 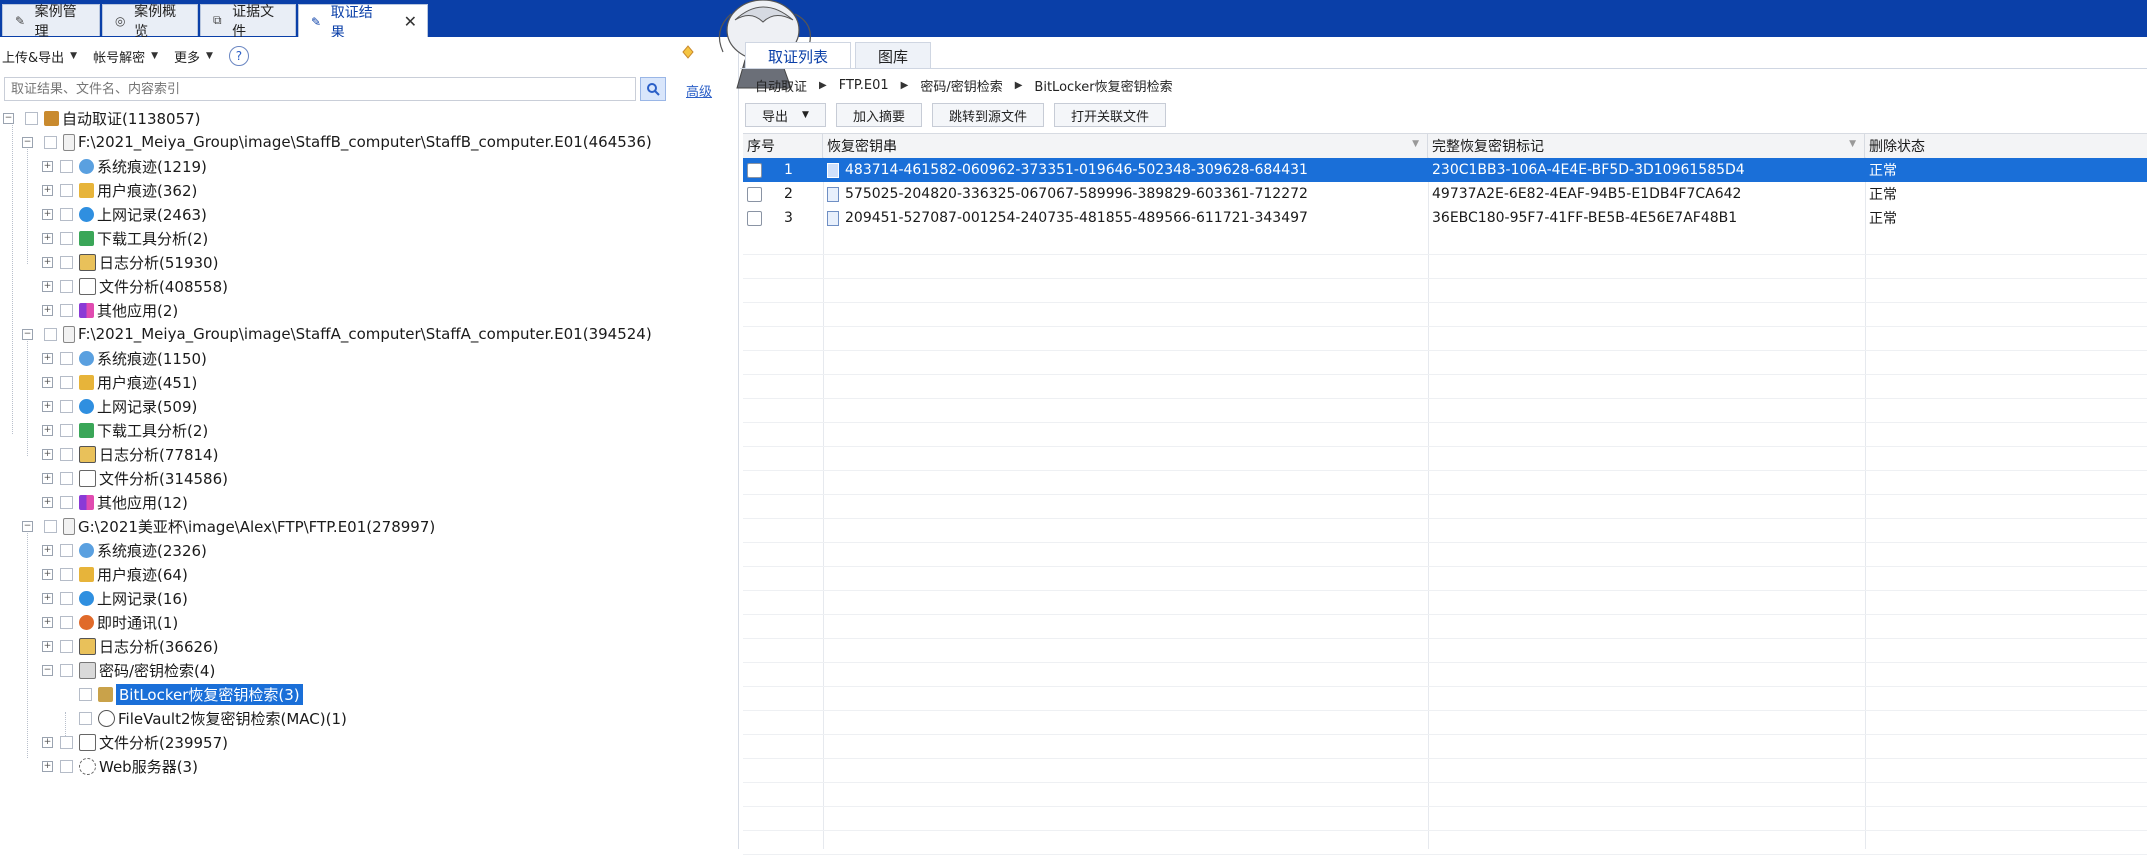 I want to click on search-input, so click(x=320, y=89).